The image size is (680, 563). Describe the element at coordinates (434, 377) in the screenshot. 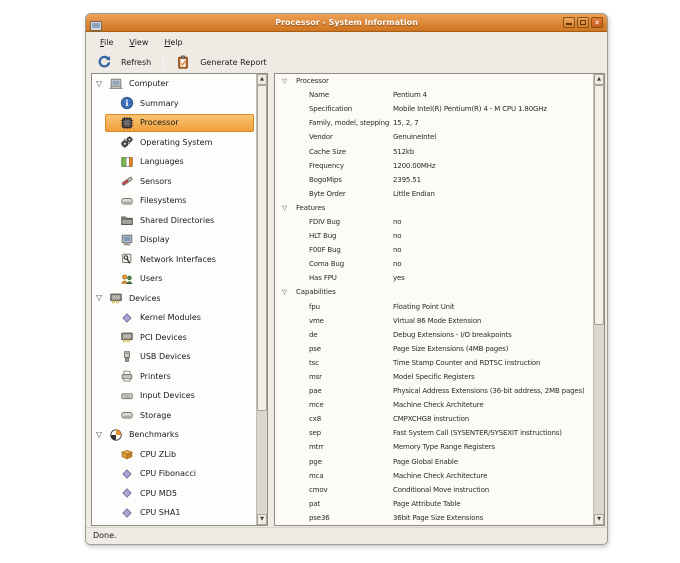

I see `detail-row-msr: msr Model Specific Registers` at that location.